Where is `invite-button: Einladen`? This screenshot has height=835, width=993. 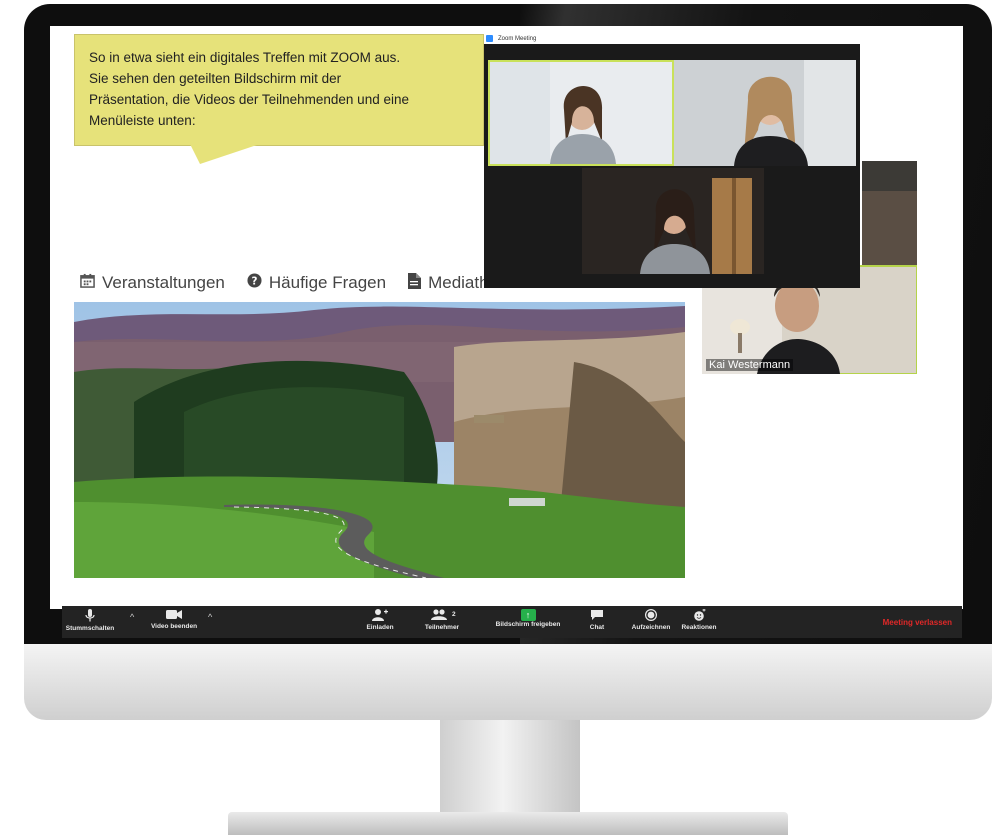
invite-button: Einladen is located at coordinates (380, 620).